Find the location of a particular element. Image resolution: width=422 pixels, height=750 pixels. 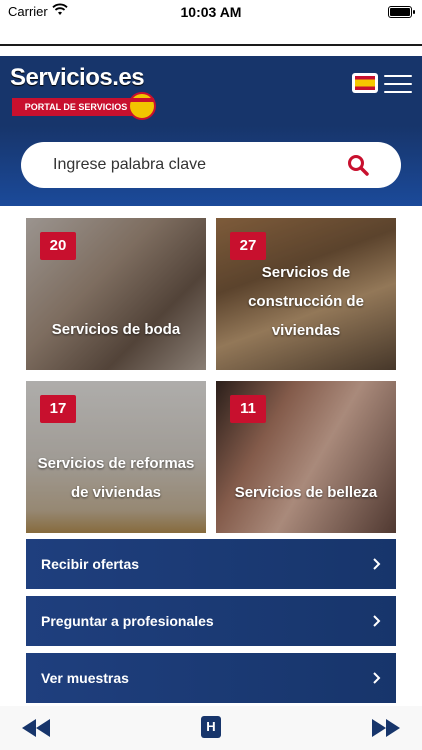

spain-flag-icon is located at coordinates (365, 83).